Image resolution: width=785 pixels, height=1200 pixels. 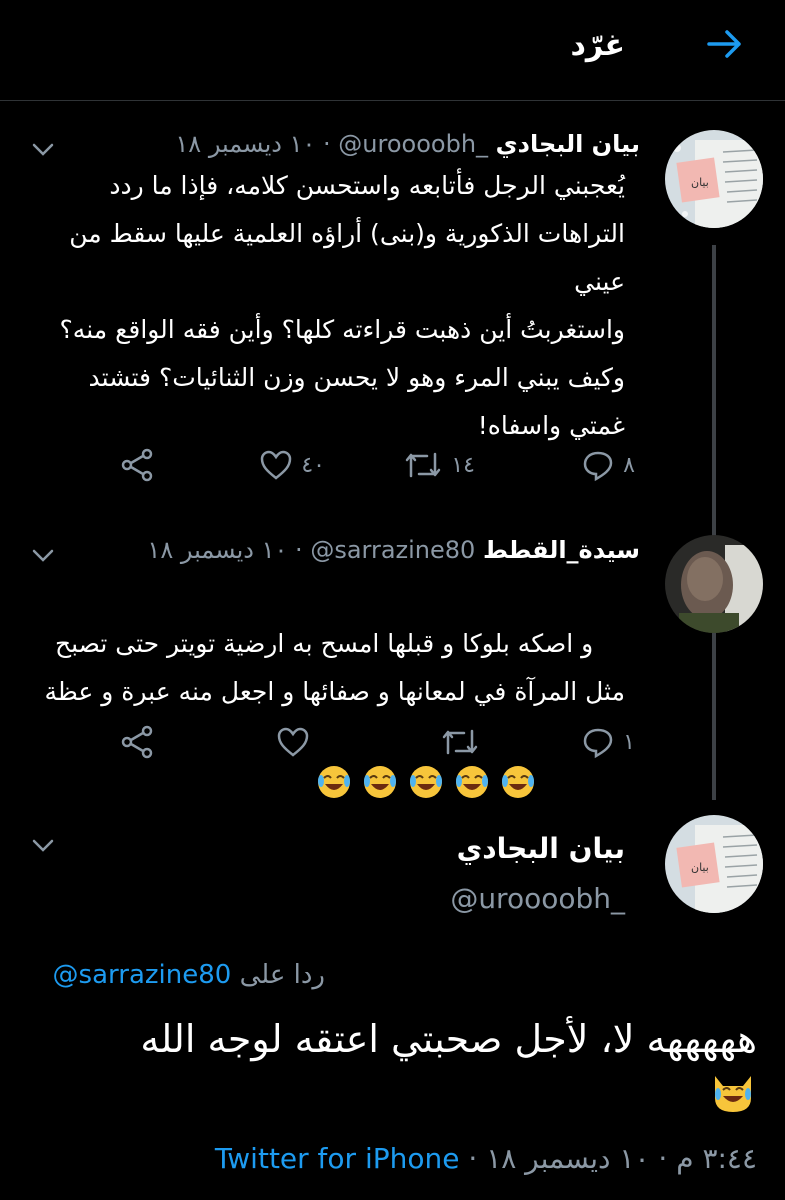 What do you see at coordinates (612, 1158) in the screenshot?
I see `tweet-timestamp: ٣:٤٤ م · ١٠ ديسمبر ١٨ ·` at bounding box center [612, 1158].